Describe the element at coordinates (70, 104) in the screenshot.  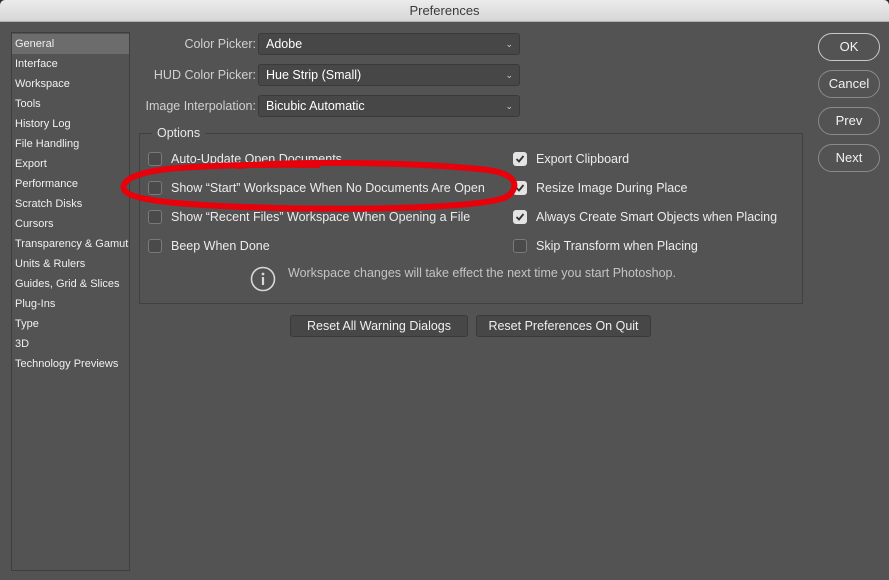
I see `sidebar-item-tools: Tools` at that location.